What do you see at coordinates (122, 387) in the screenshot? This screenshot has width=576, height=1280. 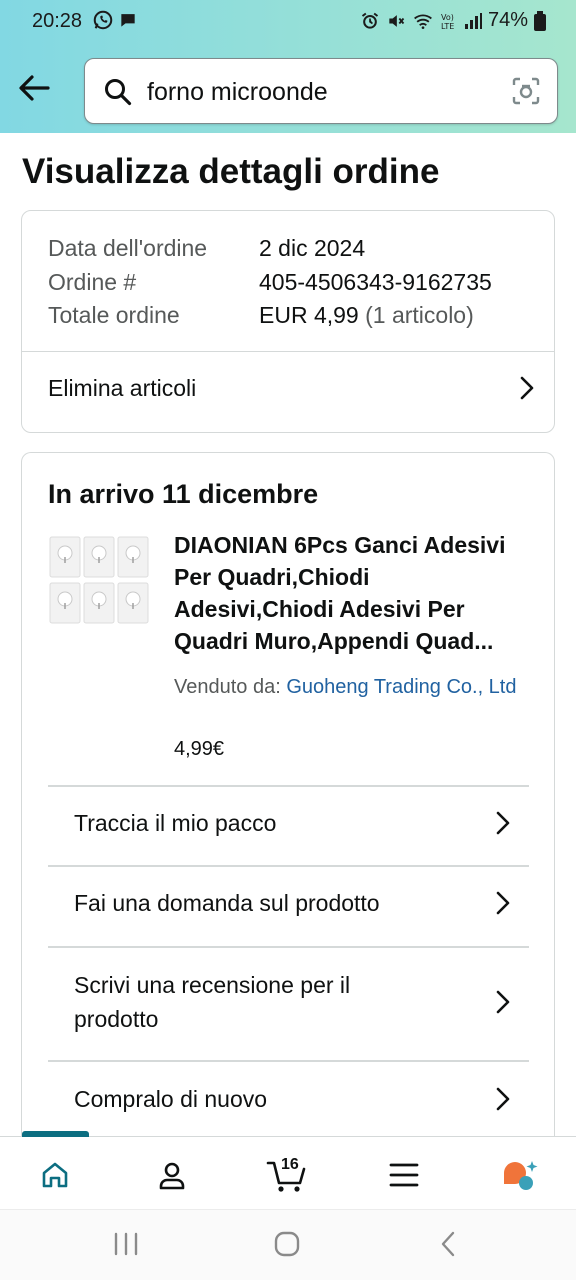 I see `remove-items-label: Elimina articoli` at bounding box center [122, 387].